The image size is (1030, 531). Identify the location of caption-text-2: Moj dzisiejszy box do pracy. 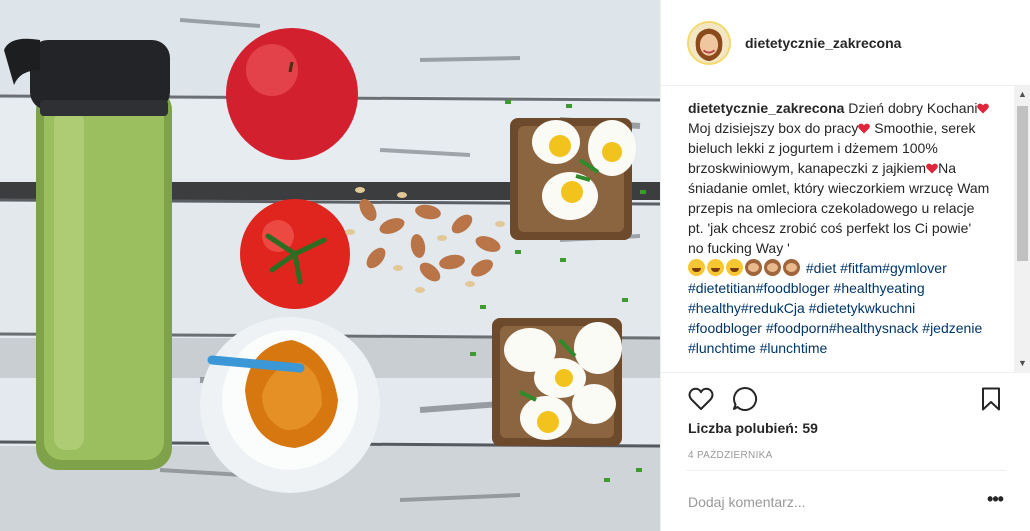
(773, 128).